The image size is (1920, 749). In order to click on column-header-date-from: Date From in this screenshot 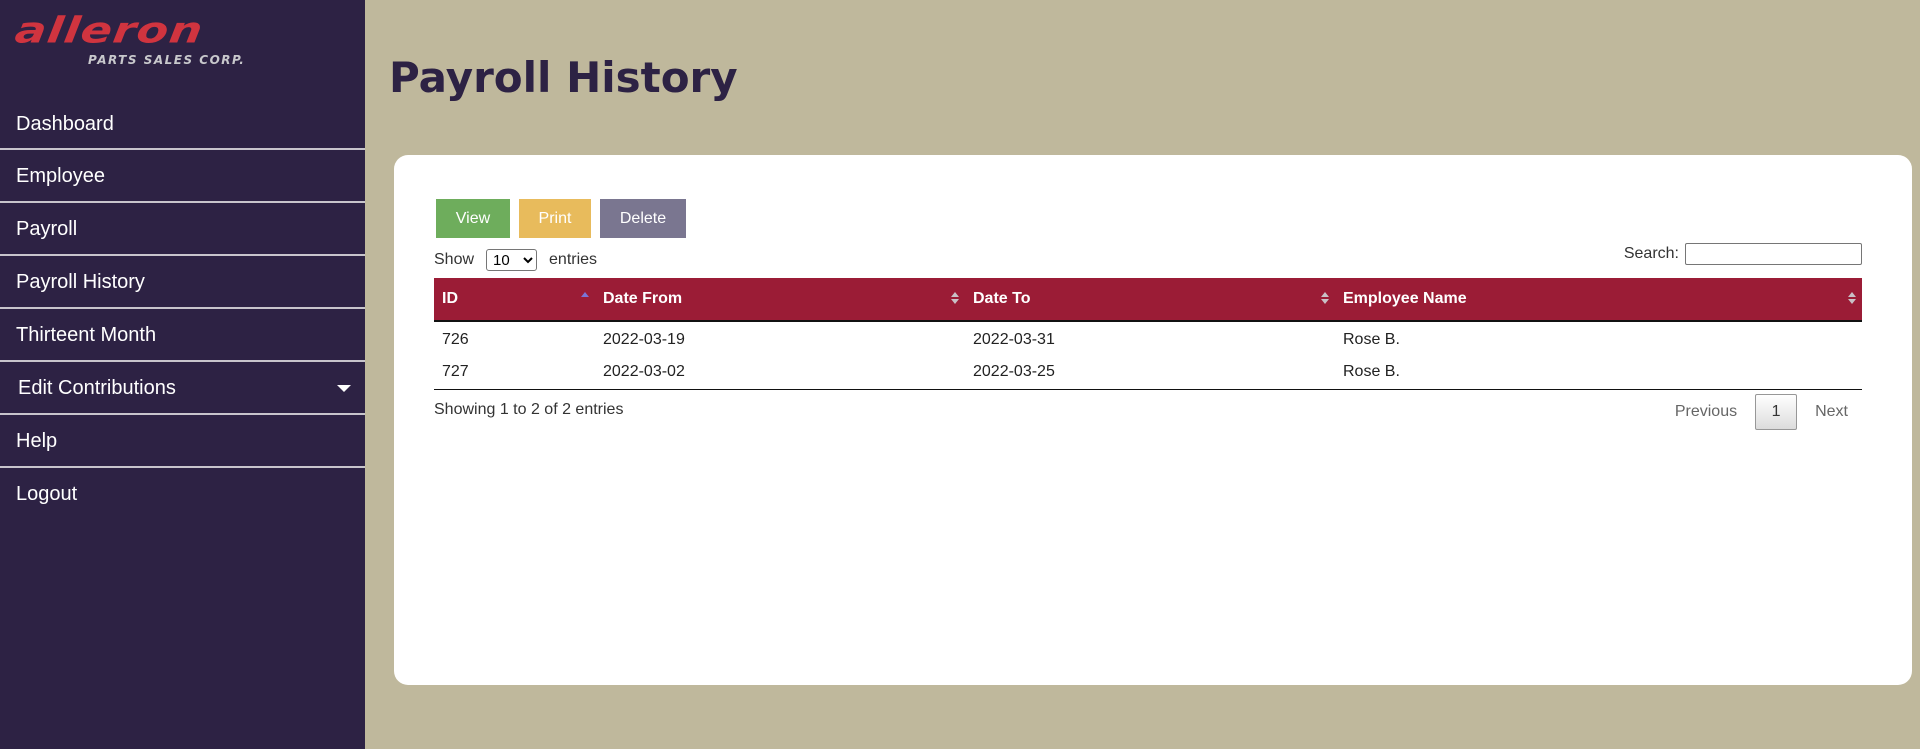, I will do `click(780, 300)`.